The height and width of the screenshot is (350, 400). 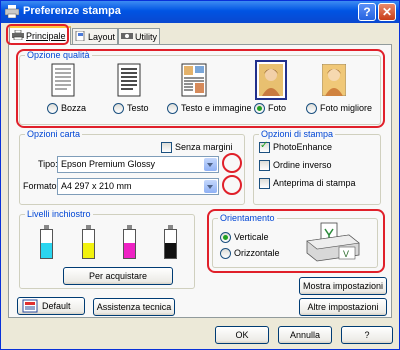 I want to click on ink-cartridge-yellow, so click(x=88, y=242).